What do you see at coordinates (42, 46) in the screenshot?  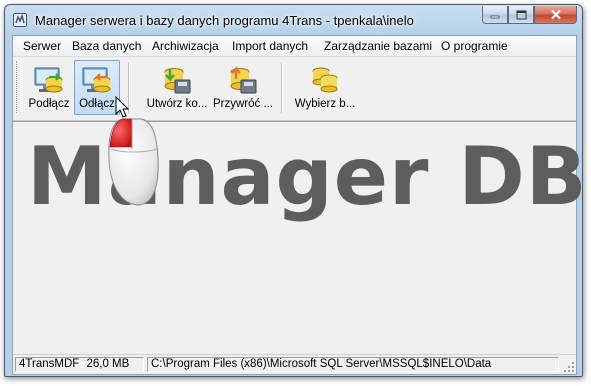 I see `menu-serwer: Serwer` at bounding box center [42, 46].